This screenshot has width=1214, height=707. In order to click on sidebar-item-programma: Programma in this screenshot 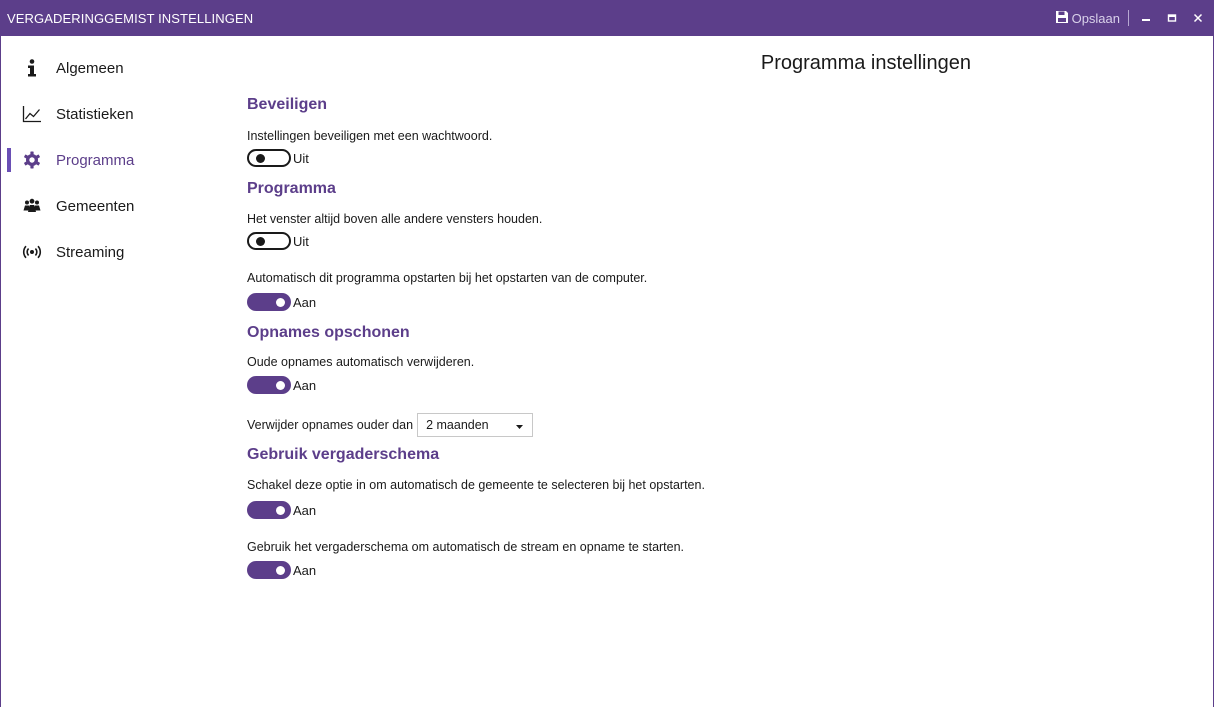, I will do `click(111, 160)`.